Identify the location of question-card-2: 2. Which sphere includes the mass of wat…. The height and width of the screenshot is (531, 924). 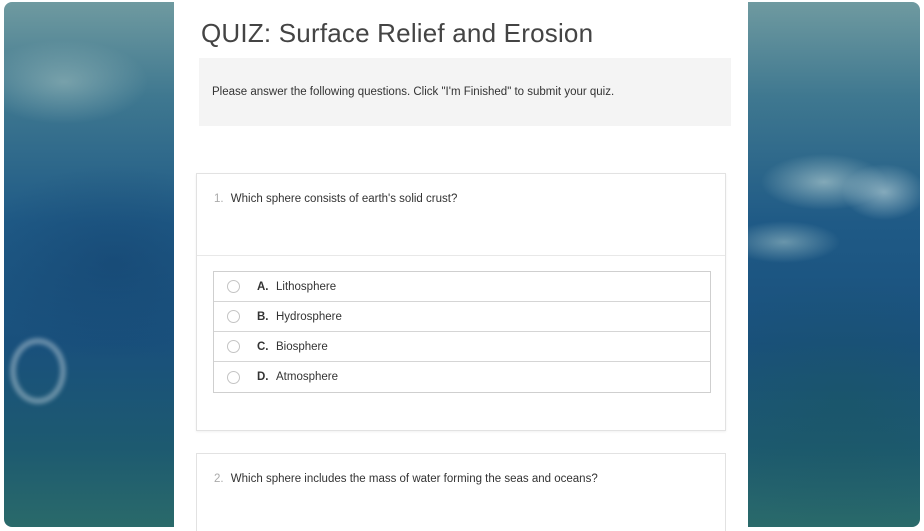
(461, 492).